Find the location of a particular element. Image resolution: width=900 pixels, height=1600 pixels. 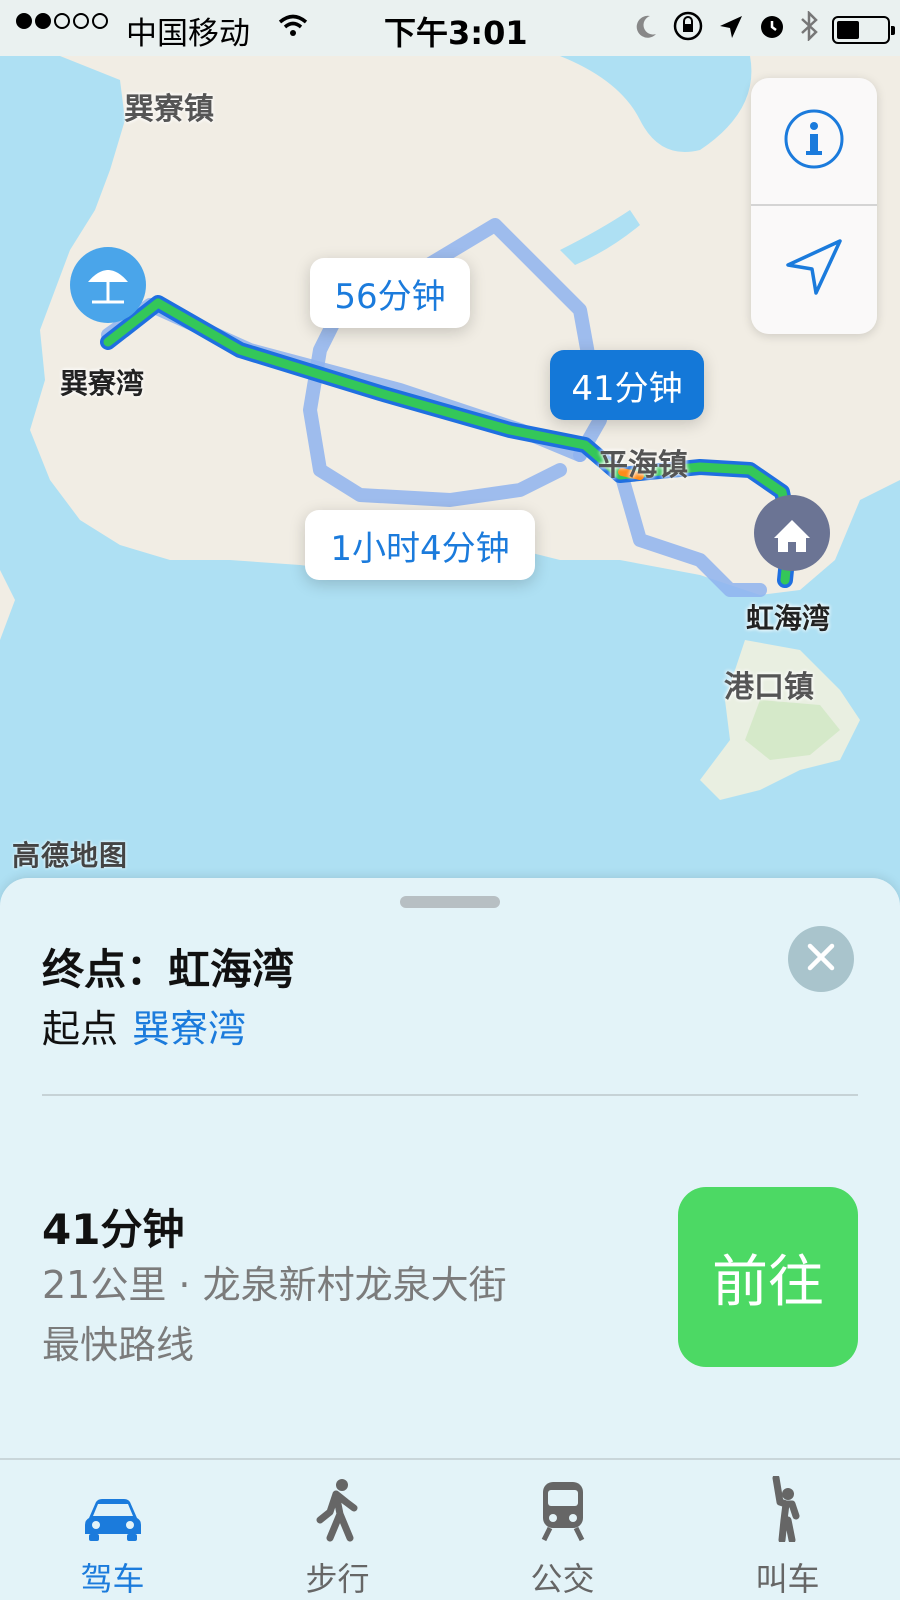

tab-ride: 叫车 is located at coordinates (787, 1530).